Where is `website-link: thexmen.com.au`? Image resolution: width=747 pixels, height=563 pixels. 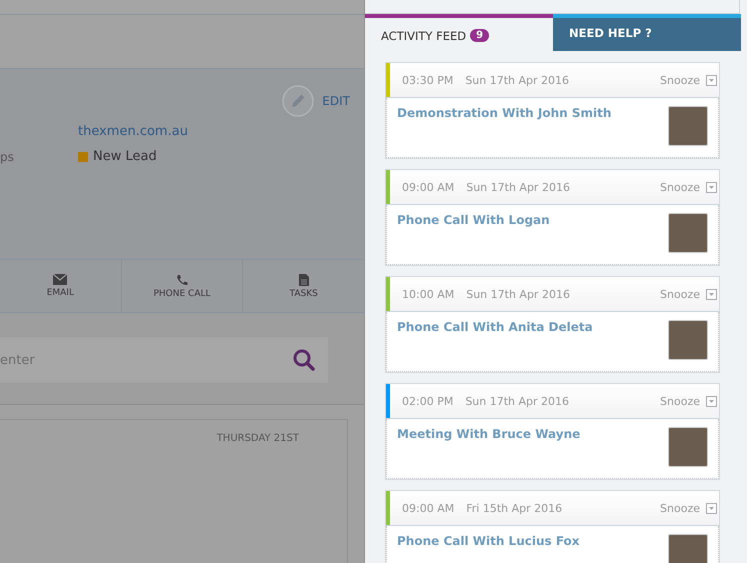
website-link: thexmen.com.au is located at coordinates (133, 131).